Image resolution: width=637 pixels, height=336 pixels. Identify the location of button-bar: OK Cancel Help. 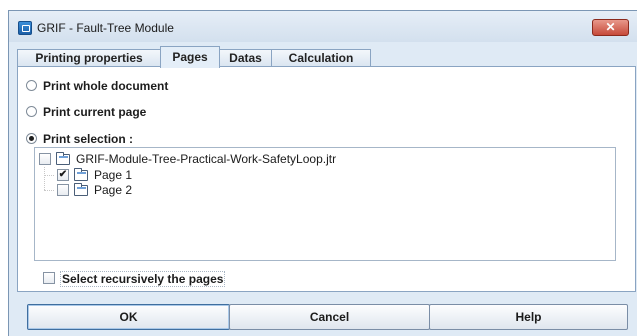
(327, 318).